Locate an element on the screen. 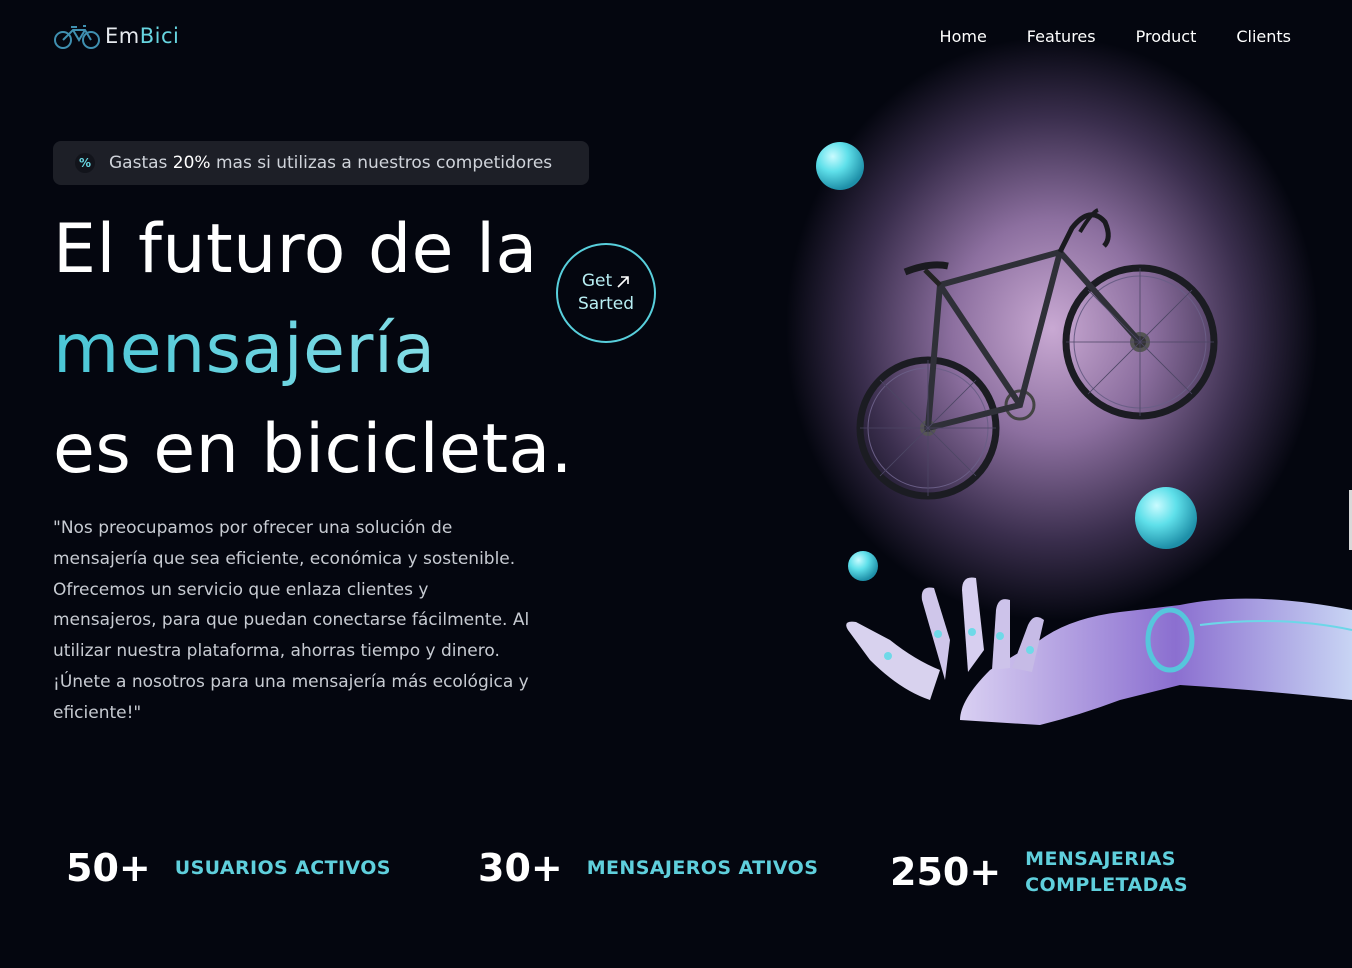 This screenshot has height=968, width=1352. percent-icon: % is located at coordinates (85, 163).